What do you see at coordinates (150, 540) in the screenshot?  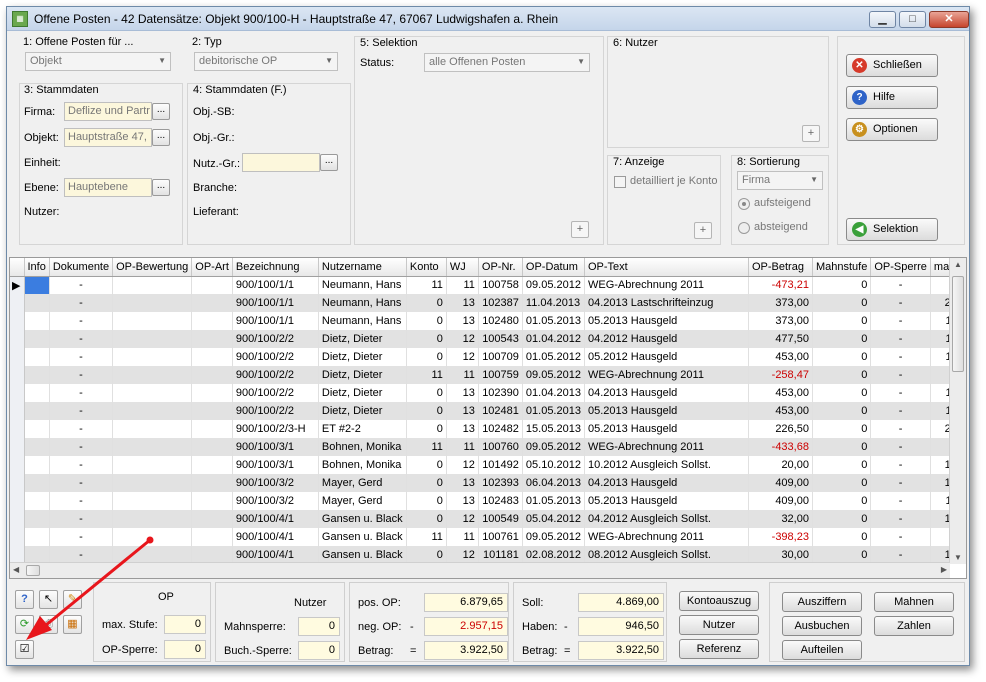 I see `annotation-arrow-tail` at bounding box center [150, 540].